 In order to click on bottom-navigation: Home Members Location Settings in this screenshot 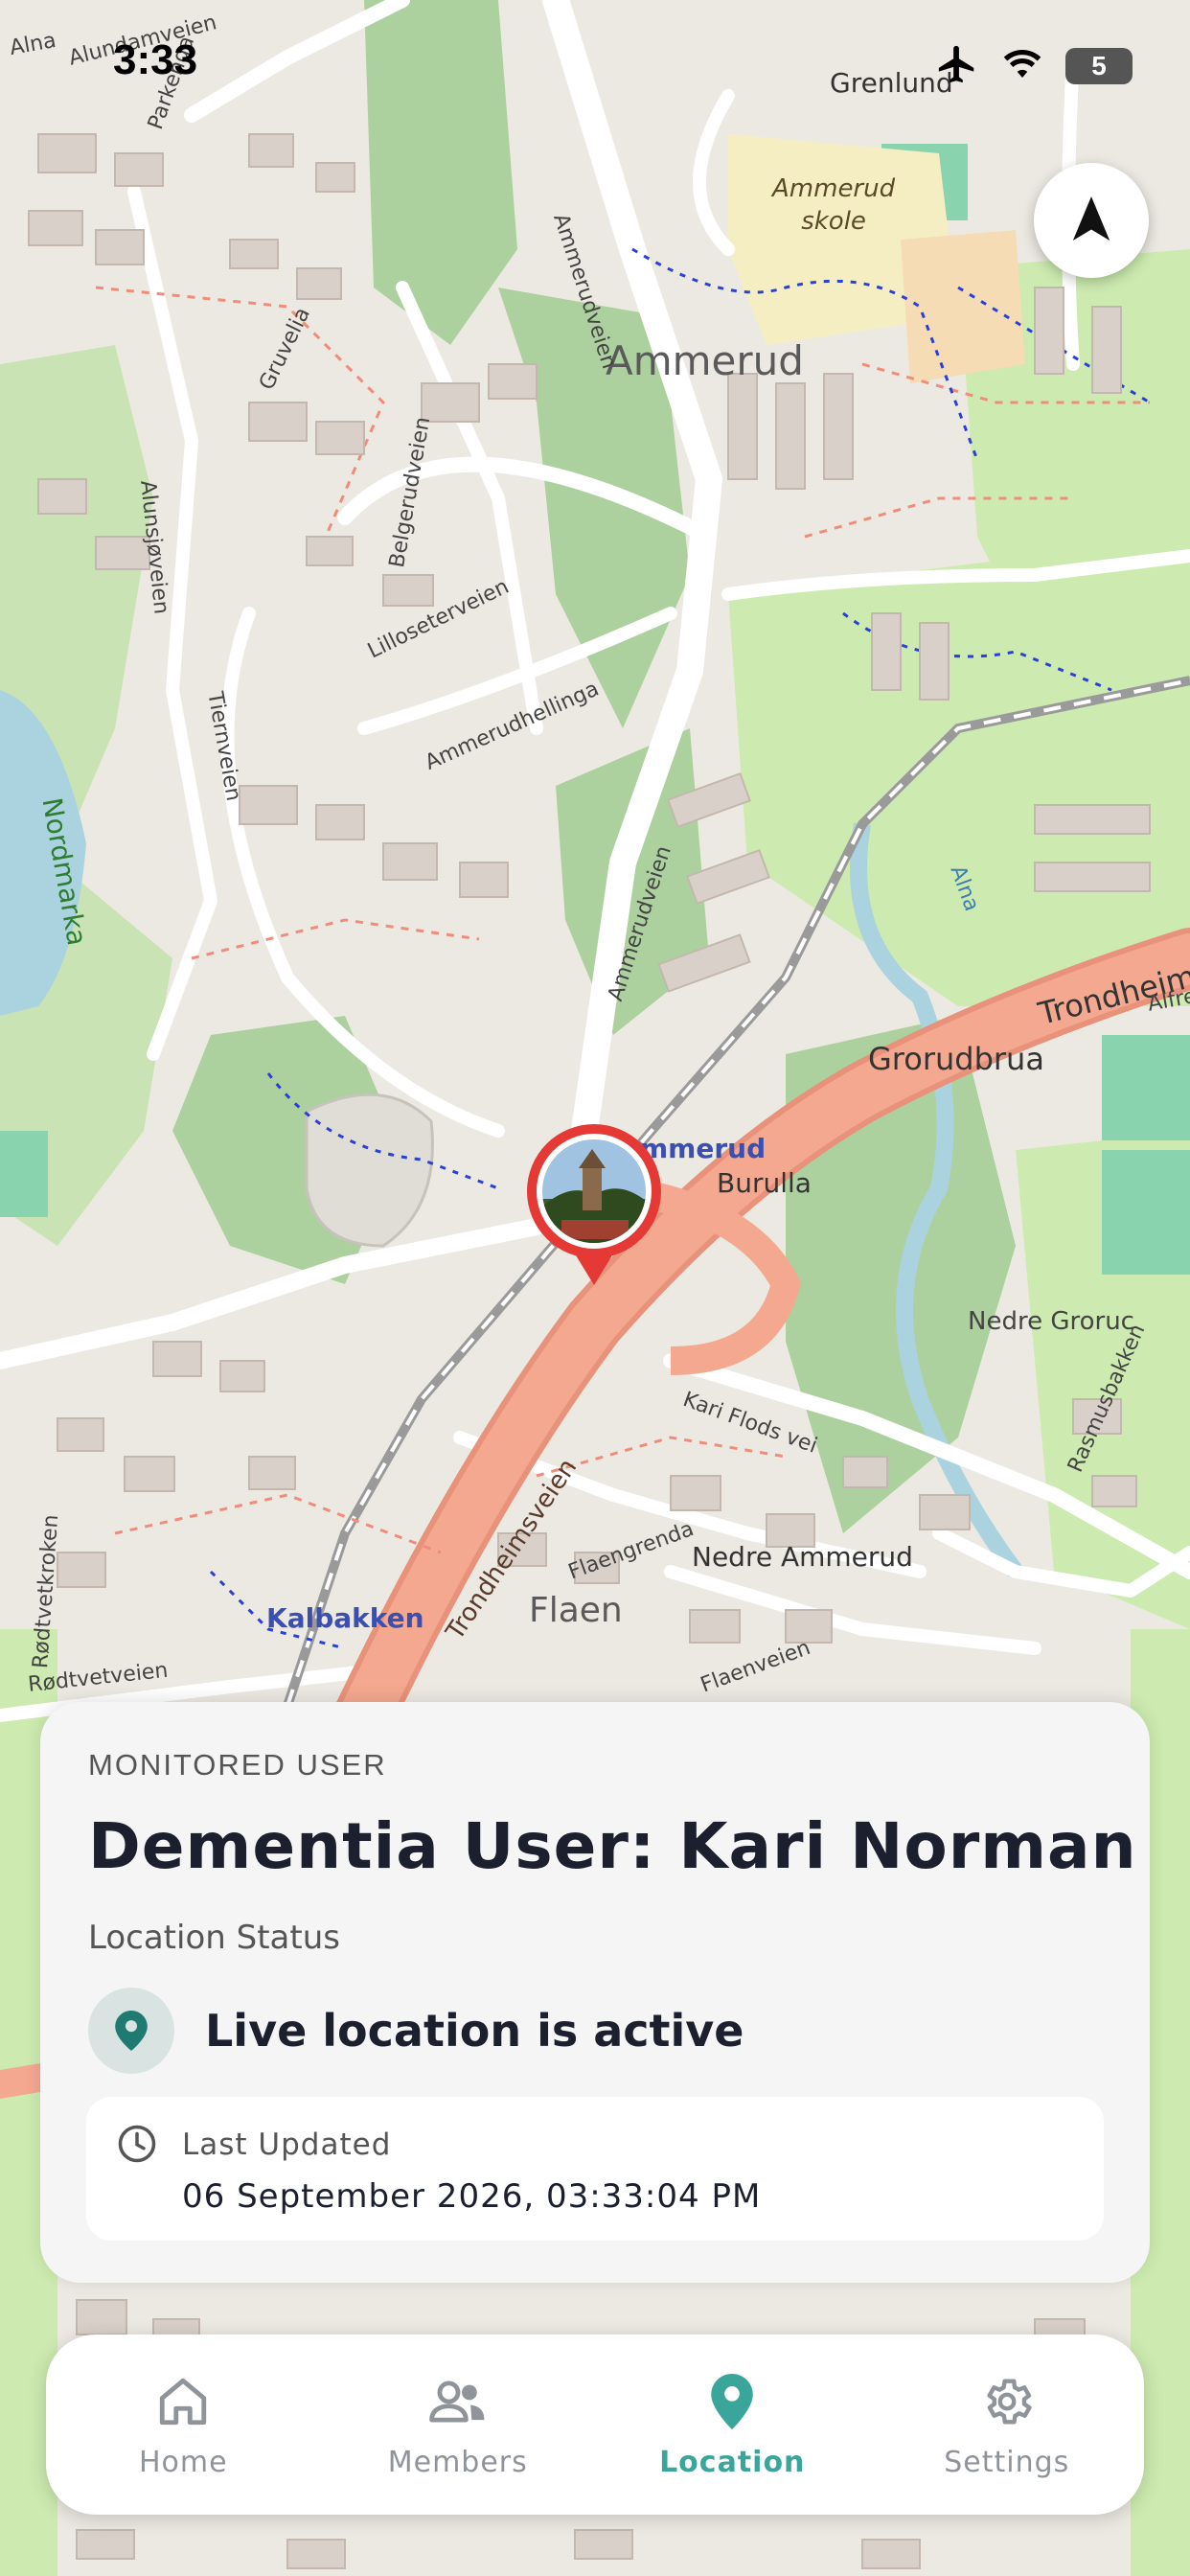, I will do `click(595, 2424)`.